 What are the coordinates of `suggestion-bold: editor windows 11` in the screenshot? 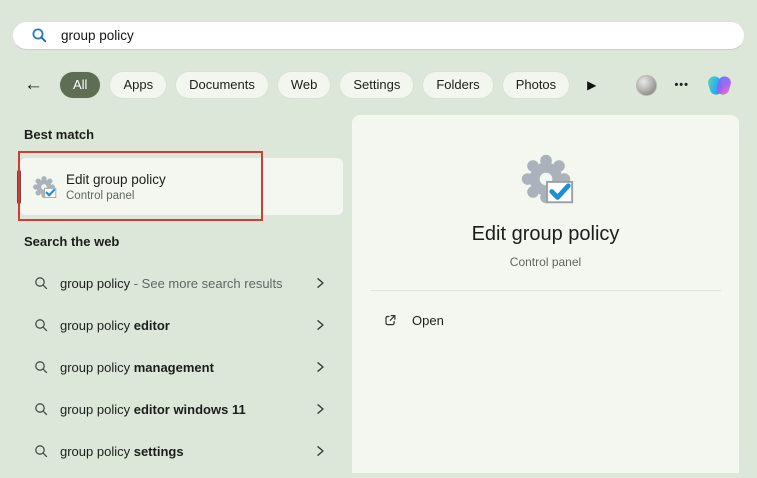 It's located at (188, 409).